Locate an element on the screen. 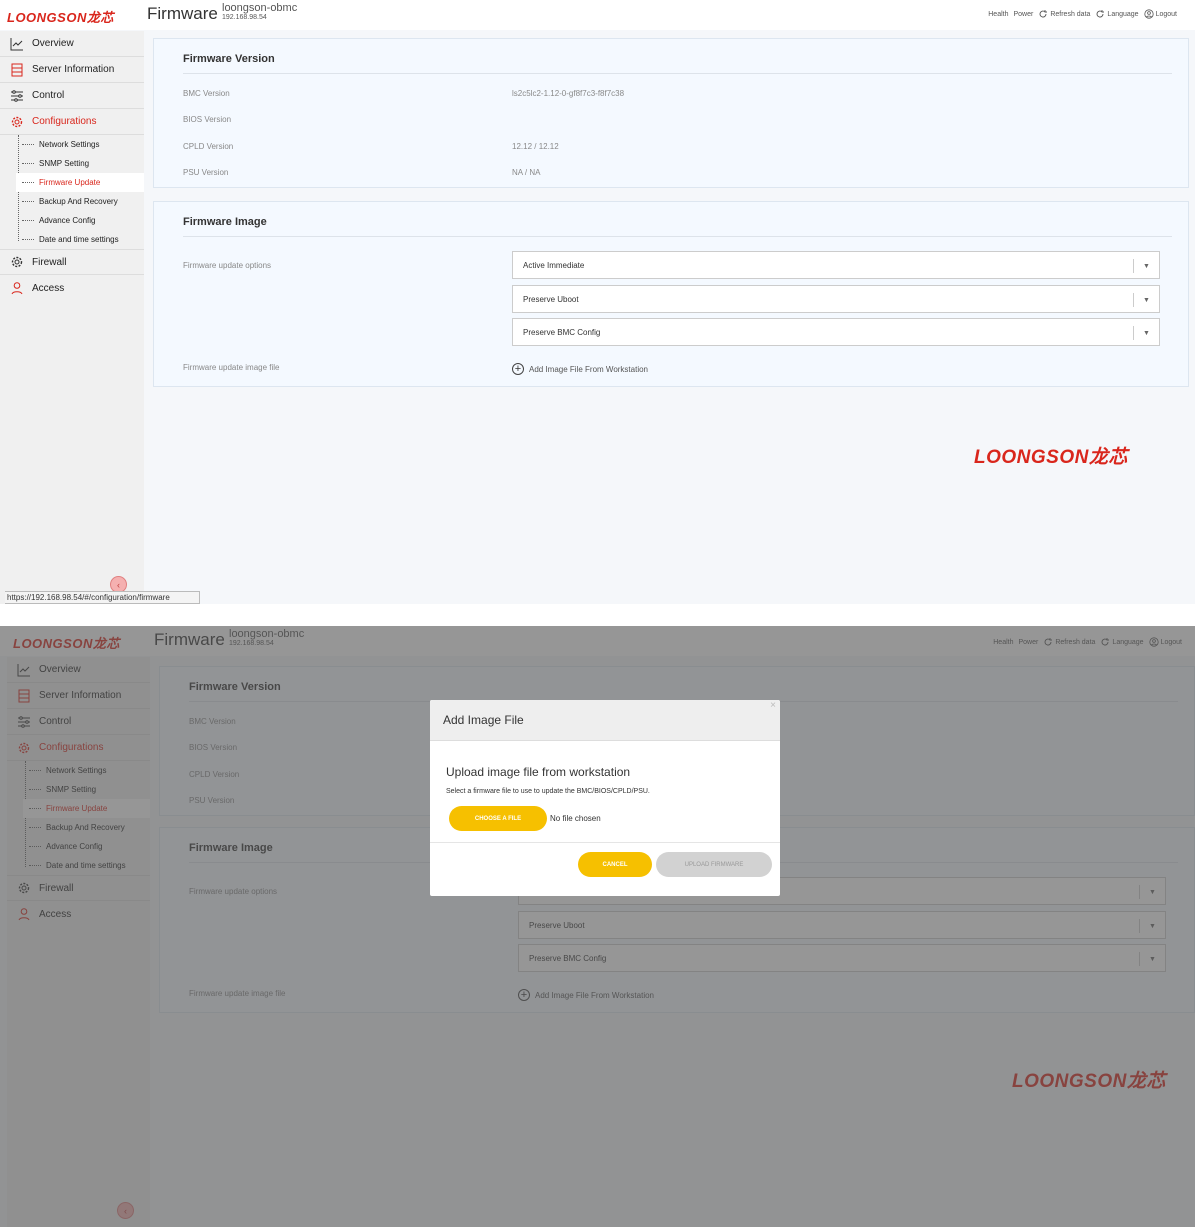 This screenshot has height=1227, width=1195. bmc-version-label: BMC Version is located at coordinates (206, 93).